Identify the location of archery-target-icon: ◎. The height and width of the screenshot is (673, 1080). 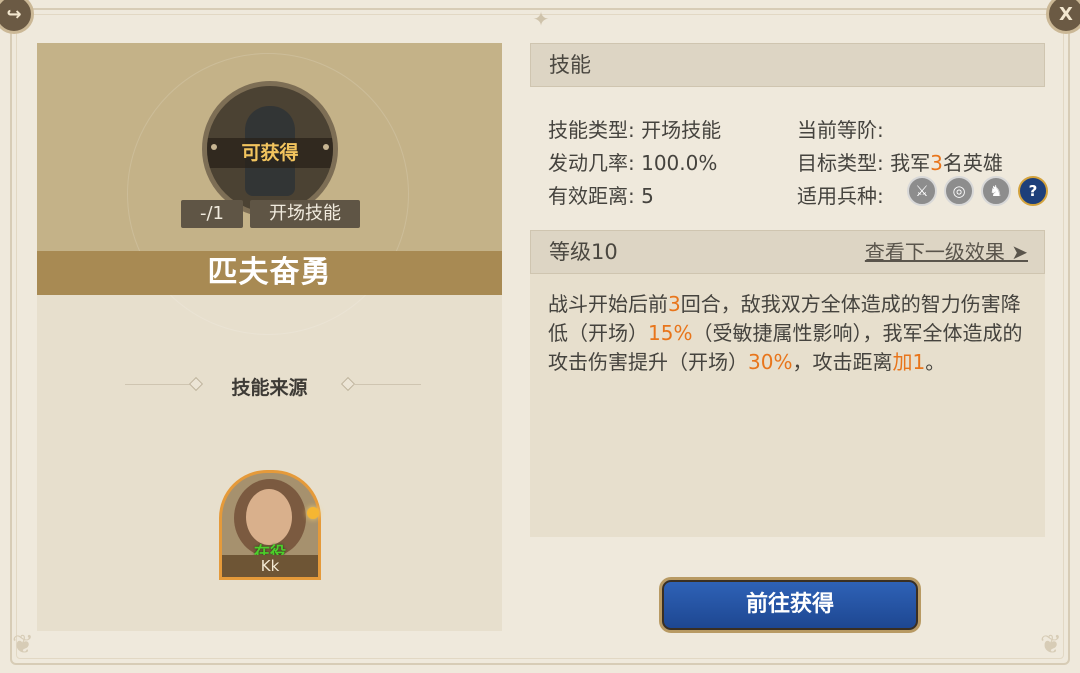
(959, 191).